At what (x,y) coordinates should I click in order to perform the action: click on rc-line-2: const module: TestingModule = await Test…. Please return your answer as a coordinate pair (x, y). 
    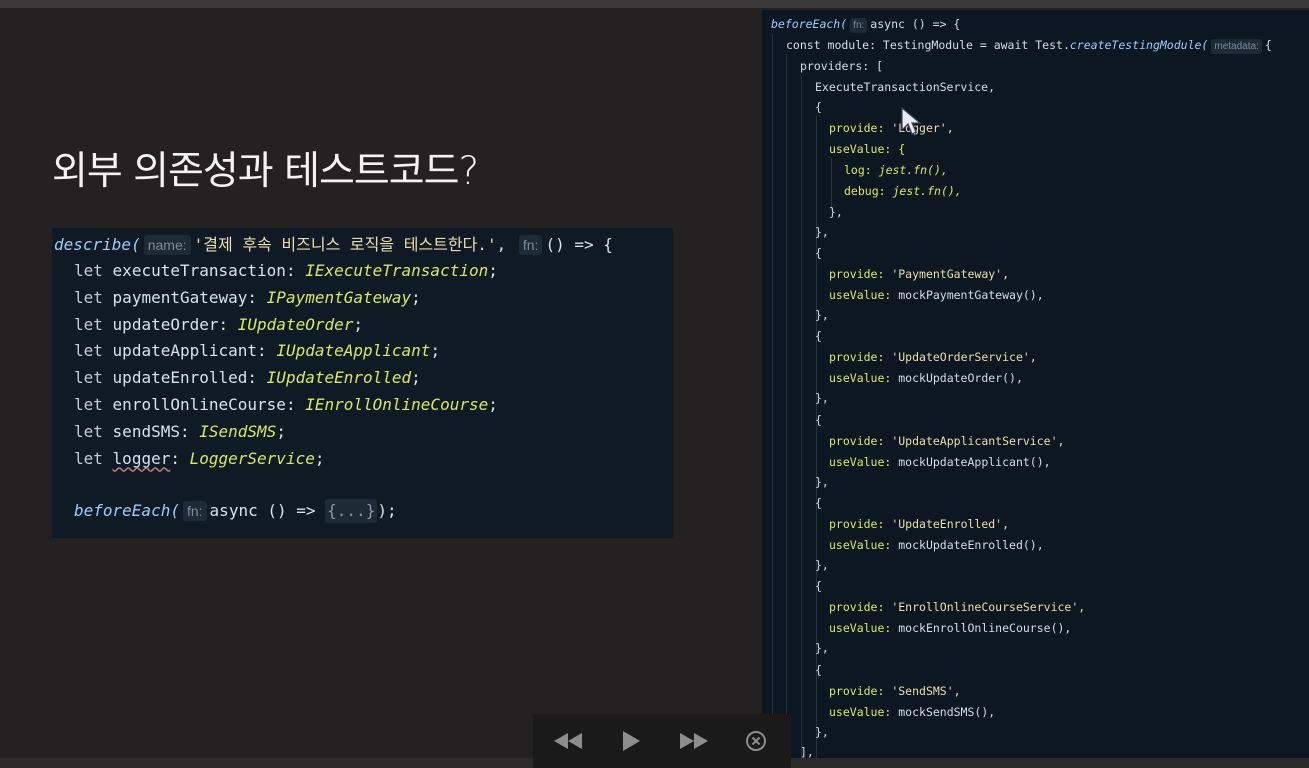
    Looking at the image, I should click on (1029, 45).